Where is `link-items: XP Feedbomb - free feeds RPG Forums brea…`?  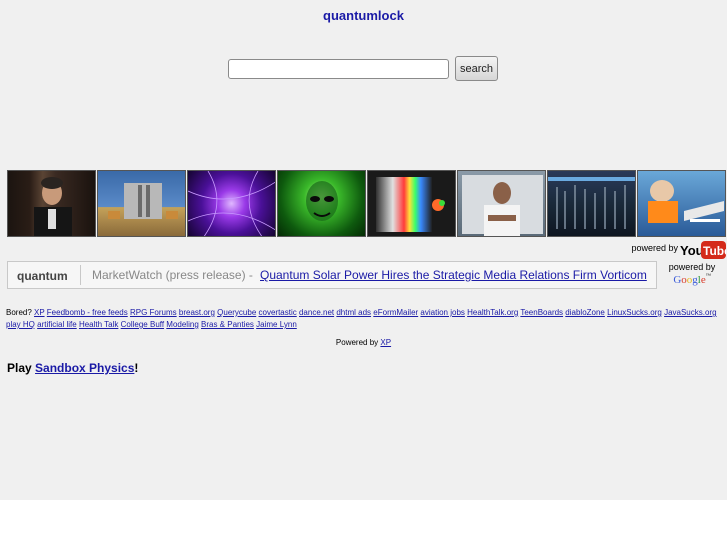 link-items: XP Feedbomb - free feeds RPG Forums brea… is located at coordinates (361, 318).